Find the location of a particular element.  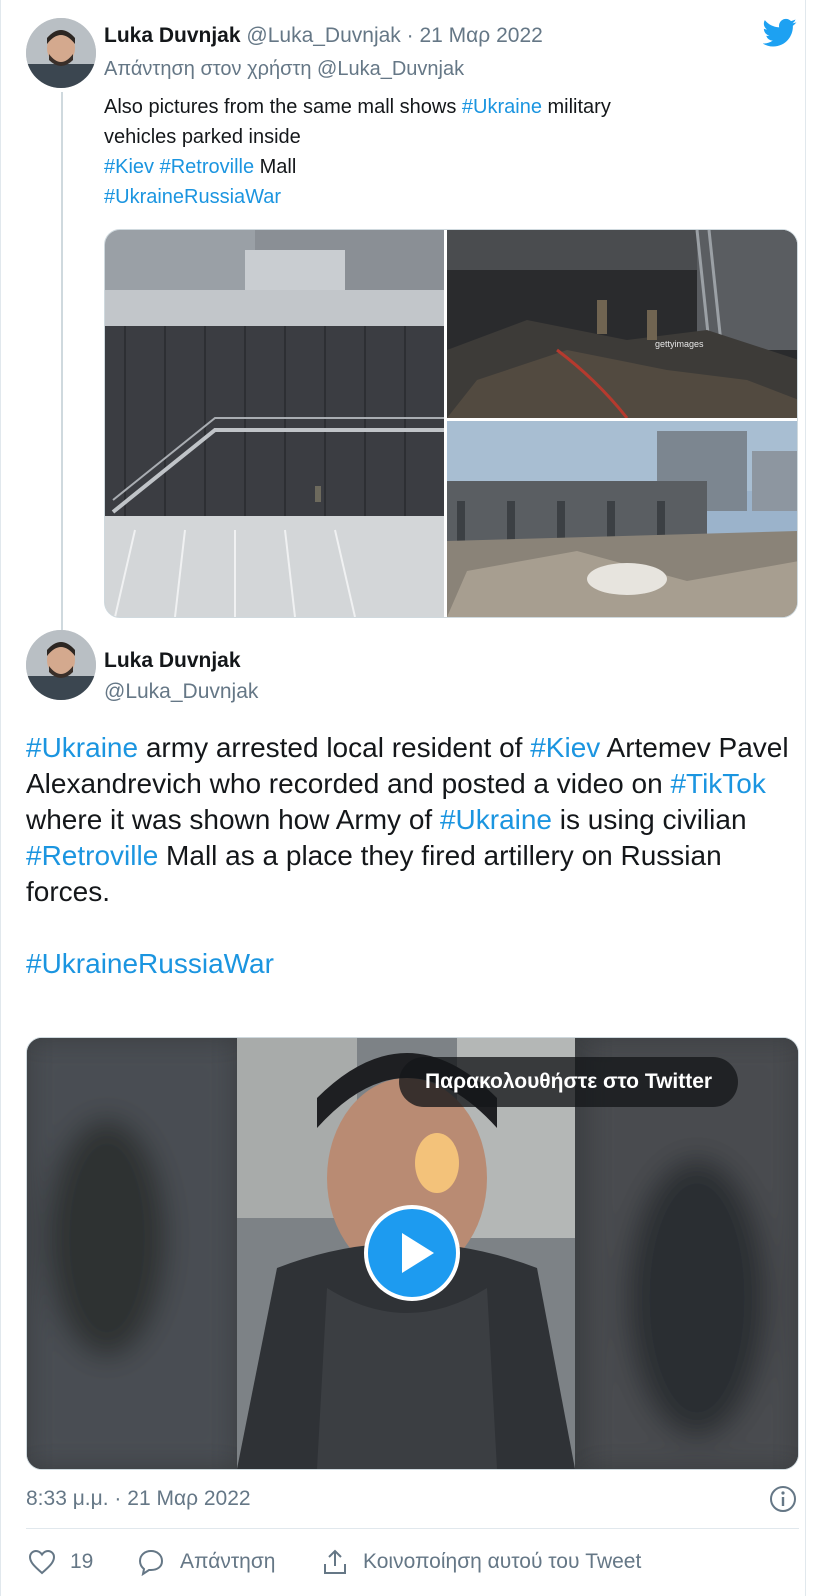

text-segment: is using civilian is located at coordinates (649, 819).